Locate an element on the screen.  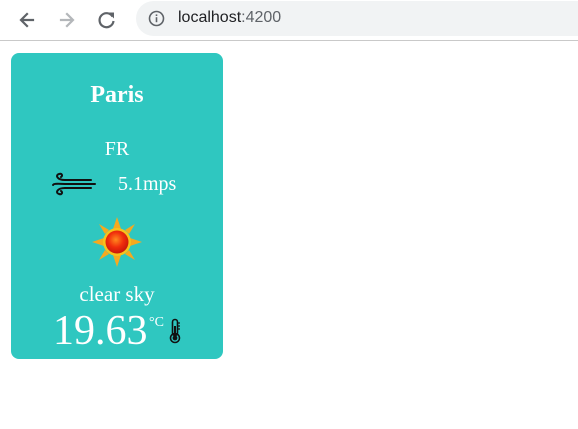
browser-toolbar: localhost:4200 is located at coordinates (289, 20).